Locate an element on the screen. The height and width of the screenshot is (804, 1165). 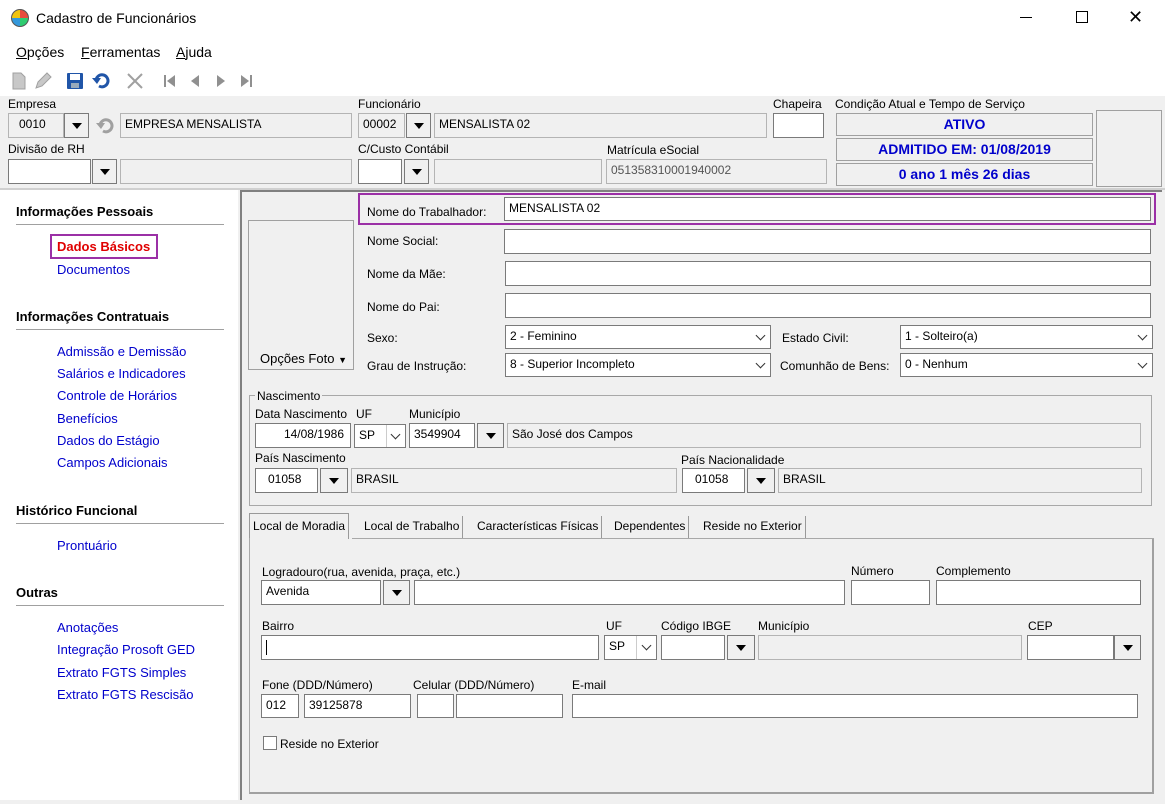
nav-beneficios: Benefícios is located at coordinates (87, 418).